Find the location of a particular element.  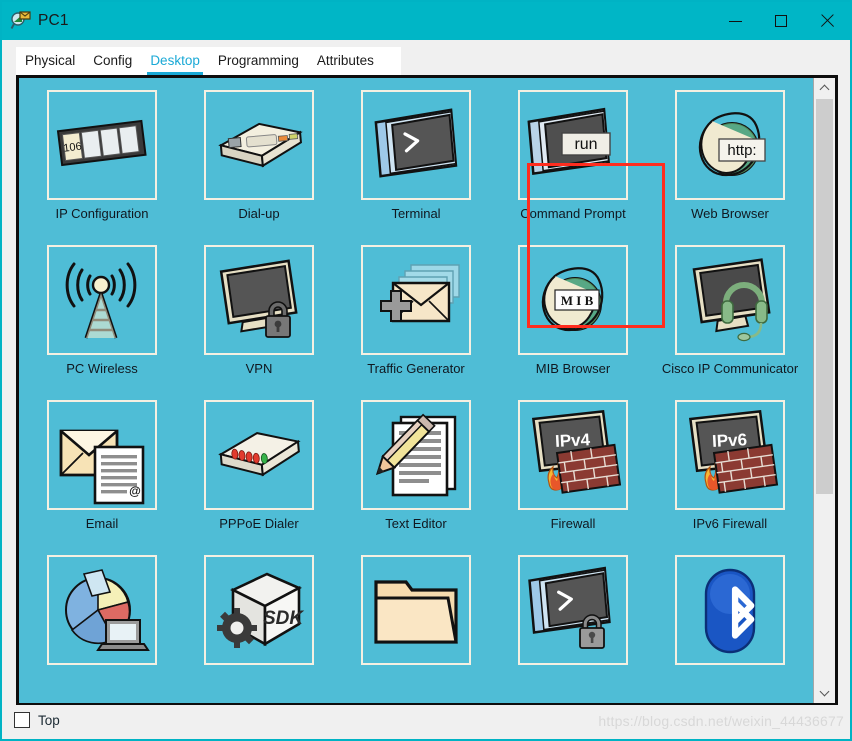

maximize-icon is located at coordinates (781, 21).